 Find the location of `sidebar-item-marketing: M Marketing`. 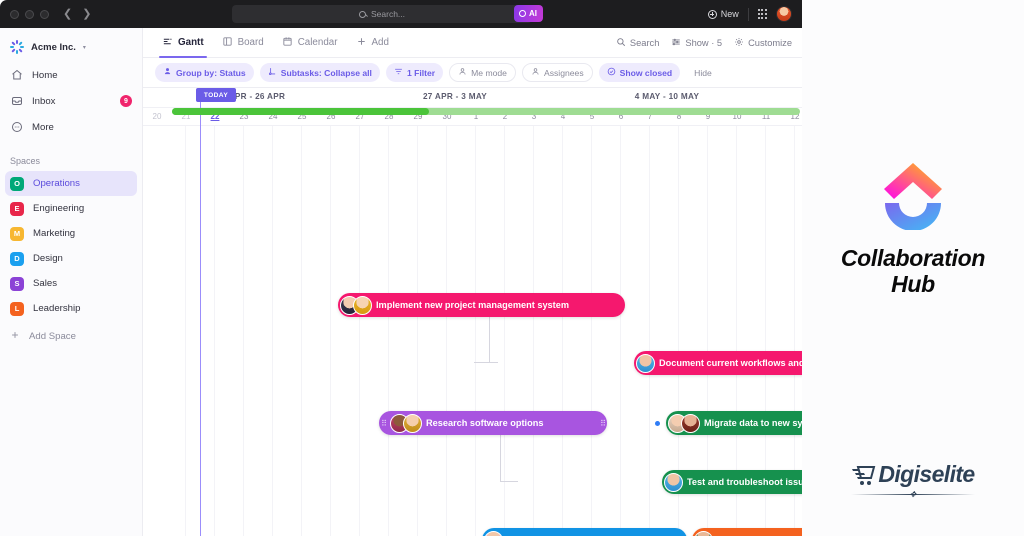

sidebar-item-marketing: M Marketing is located at coordinates (71, 233).